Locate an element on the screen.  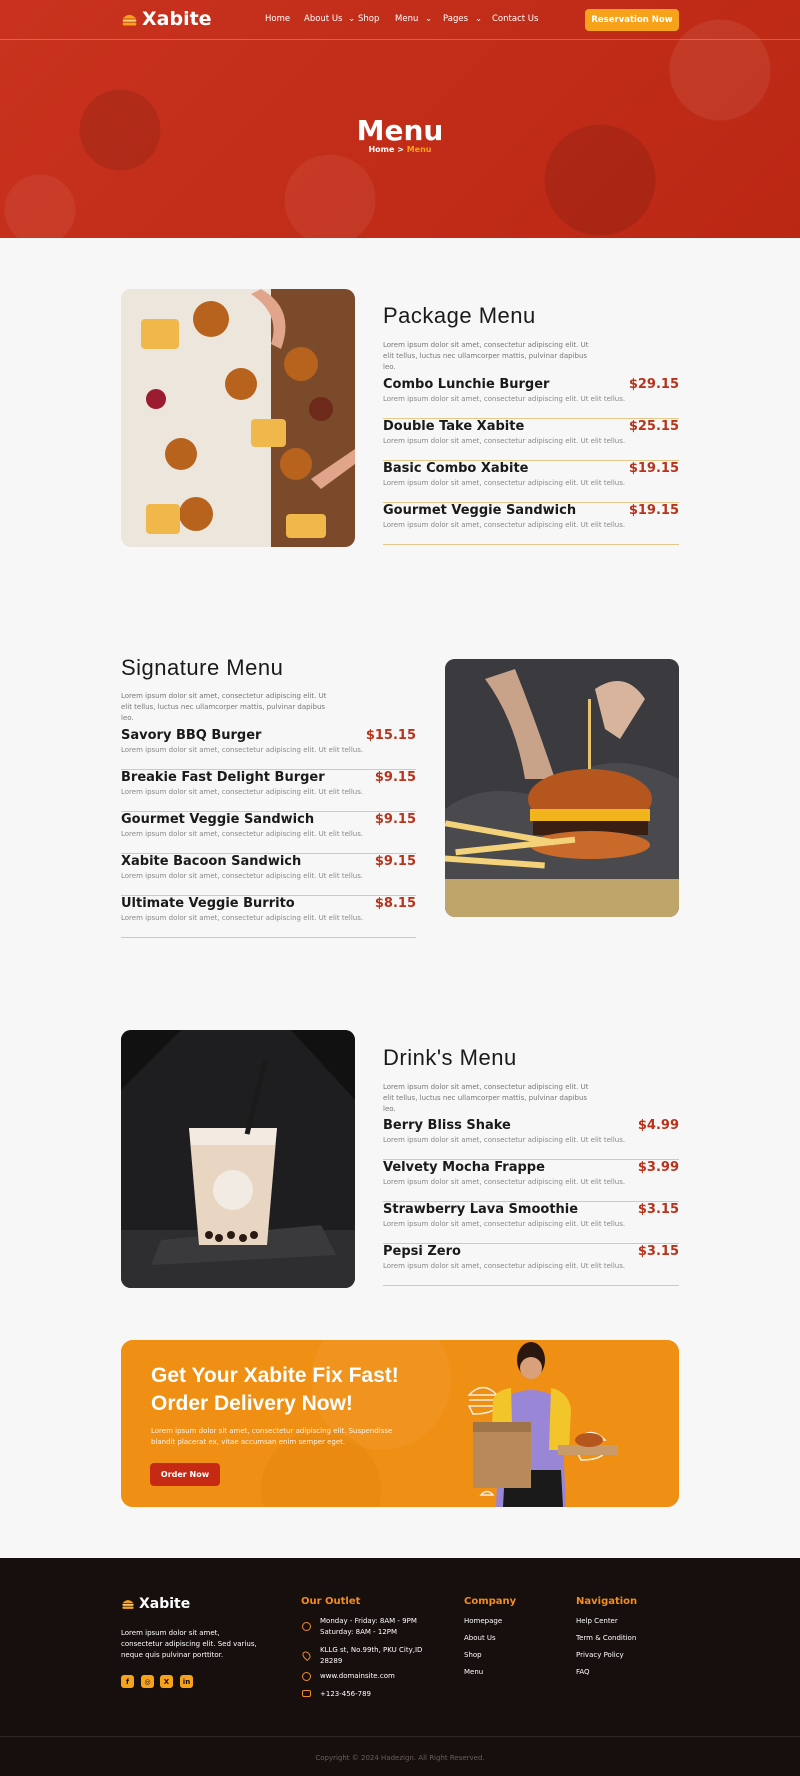
footer-link-privacy: Privacy Policy is located at coordinates (600, 1655).